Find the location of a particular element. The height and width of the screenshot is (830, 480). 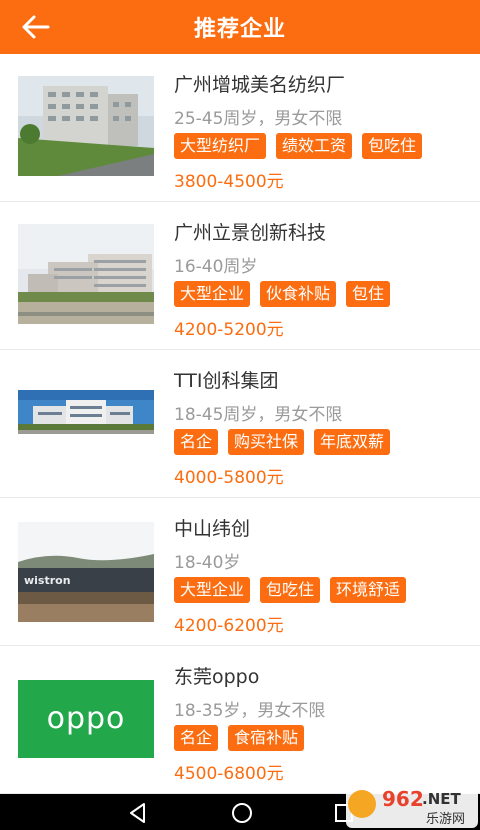

age-requirement: 18-35岁，男女不限 is located at coordinates (250, 711).